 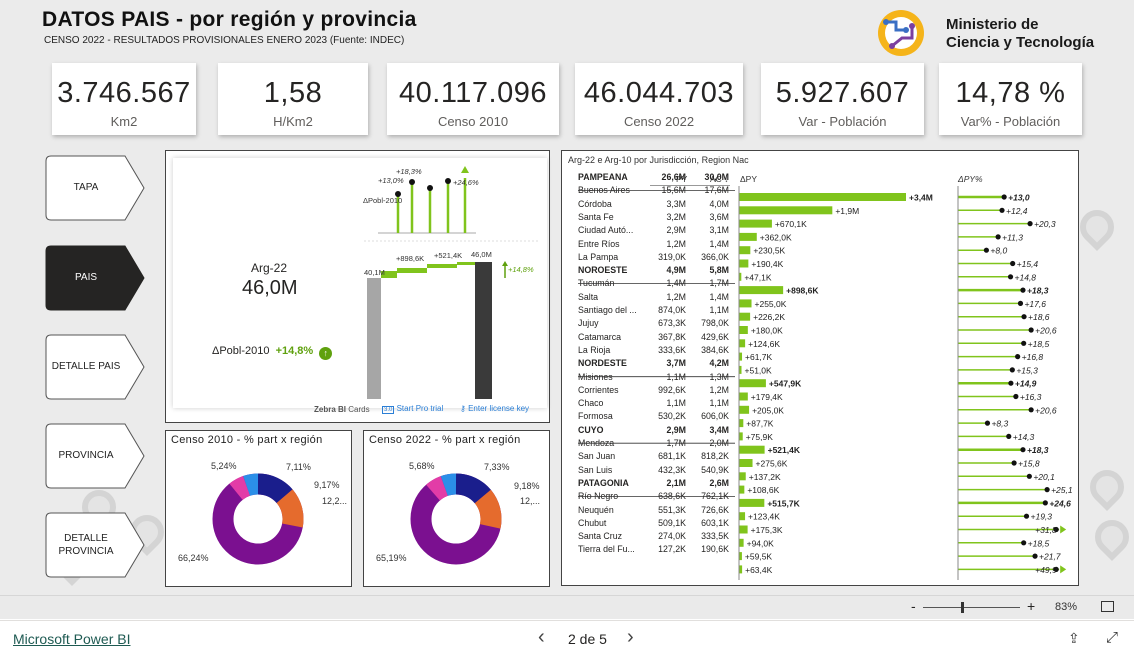 I want to click on kpi-label: Km2, so click(x=124, y=121).